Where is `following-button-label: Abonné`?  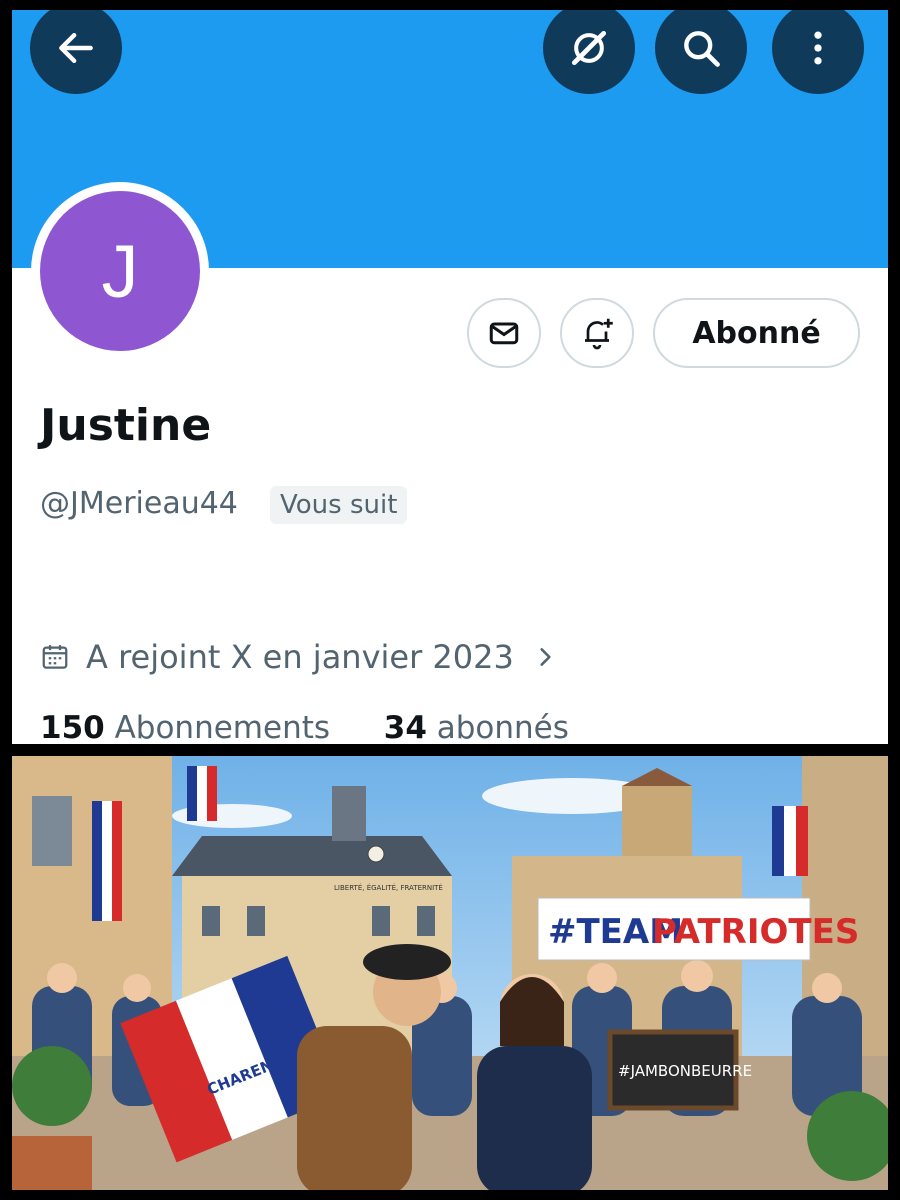 following-button-label: Abonné is located at coordinates (756, 333).